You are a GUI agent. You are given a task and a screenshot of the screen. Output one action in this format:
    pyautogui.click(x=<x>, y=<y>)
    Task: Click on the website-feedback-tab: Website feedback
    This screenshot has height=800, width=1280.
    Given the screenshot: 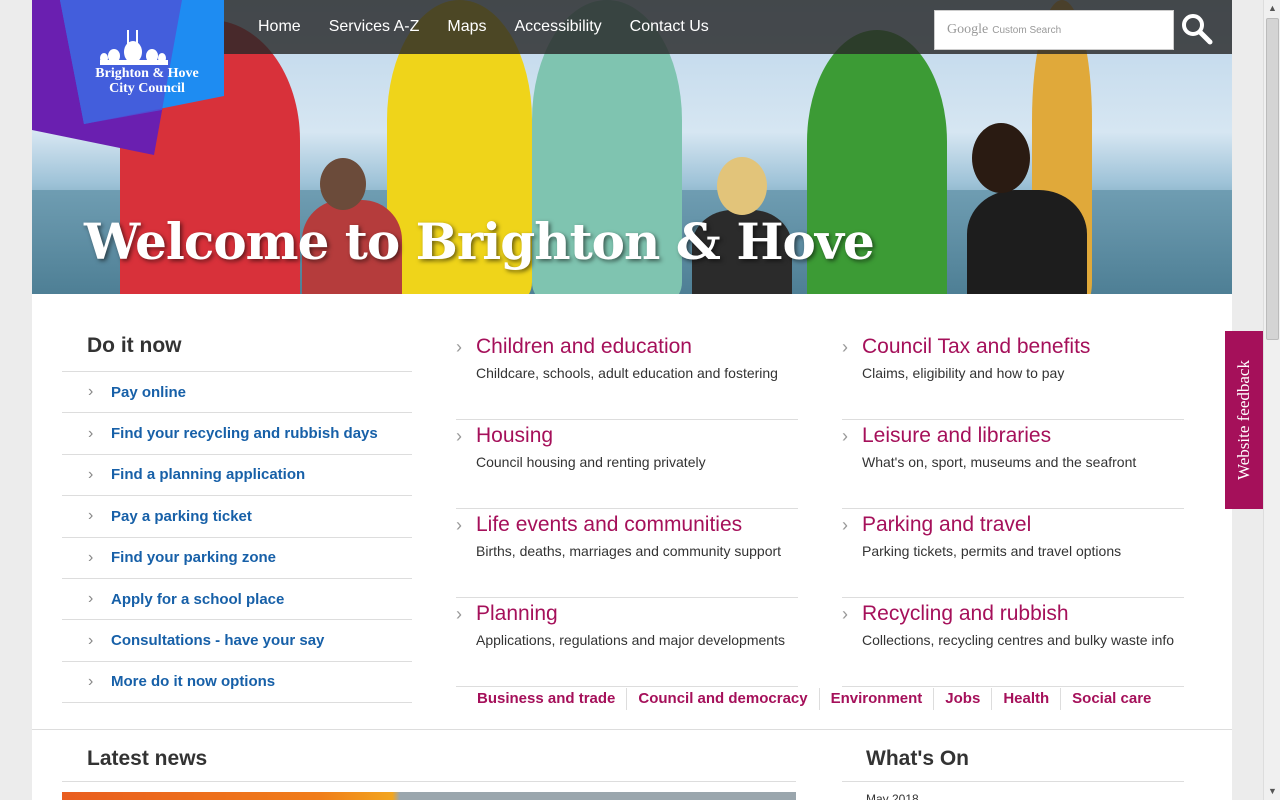 What is the action you would take?
    pyautogui.click(x=1244, y=420)
    